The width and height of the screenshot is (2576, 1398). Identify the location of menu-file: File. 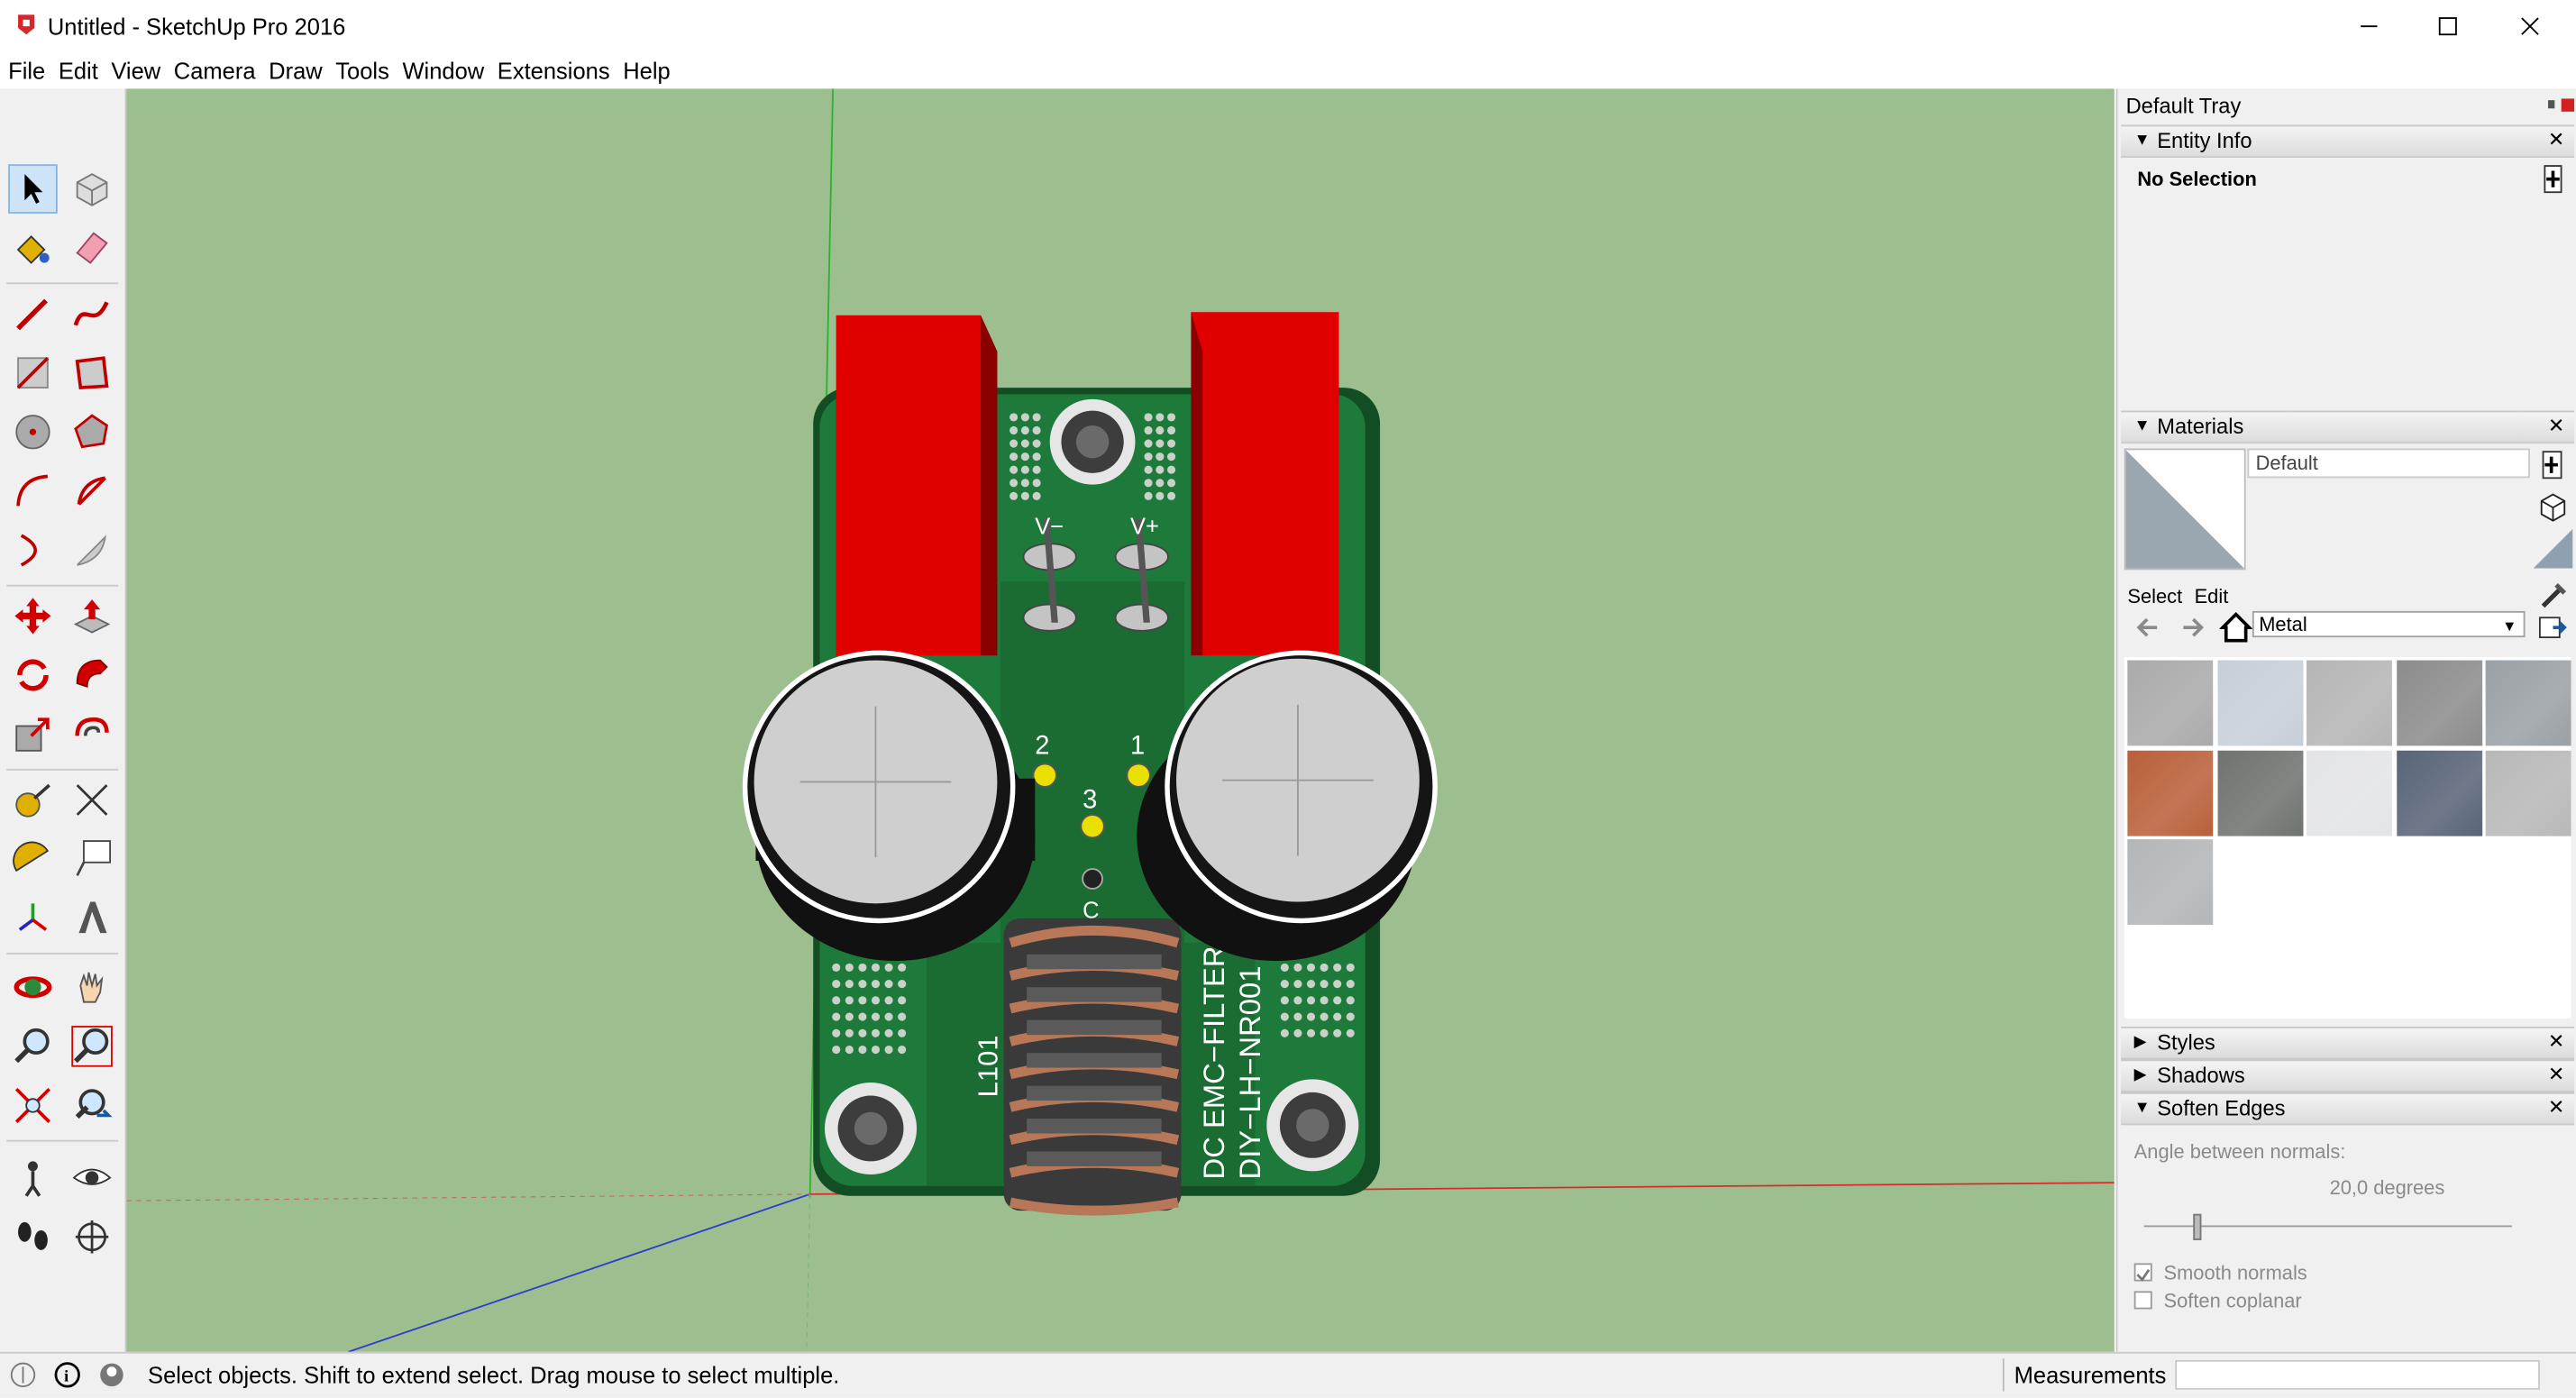
(25, 70).